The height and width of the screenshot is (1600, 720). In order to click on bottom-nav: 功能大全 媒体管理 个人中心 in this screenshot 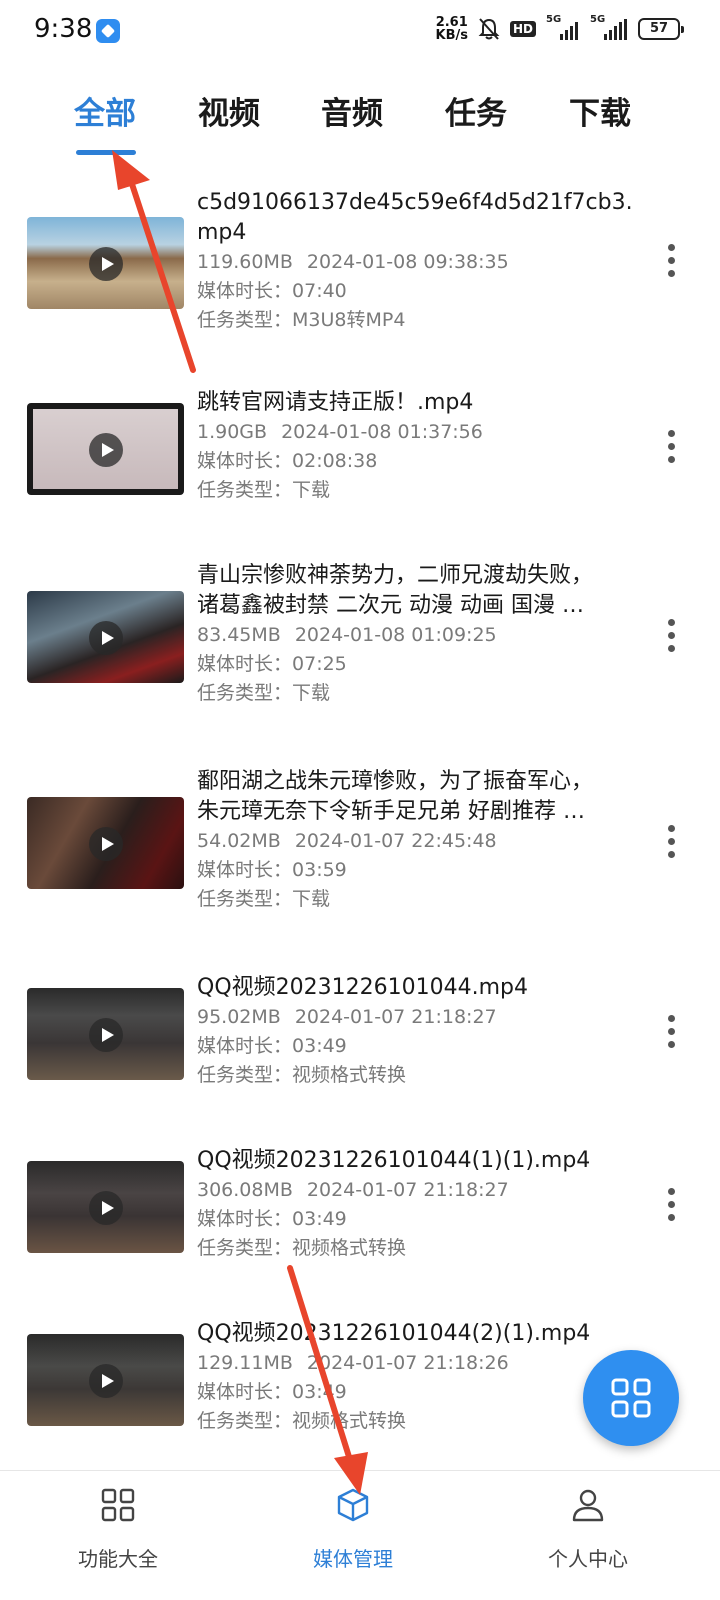, I will do `click(360, 1535)`.